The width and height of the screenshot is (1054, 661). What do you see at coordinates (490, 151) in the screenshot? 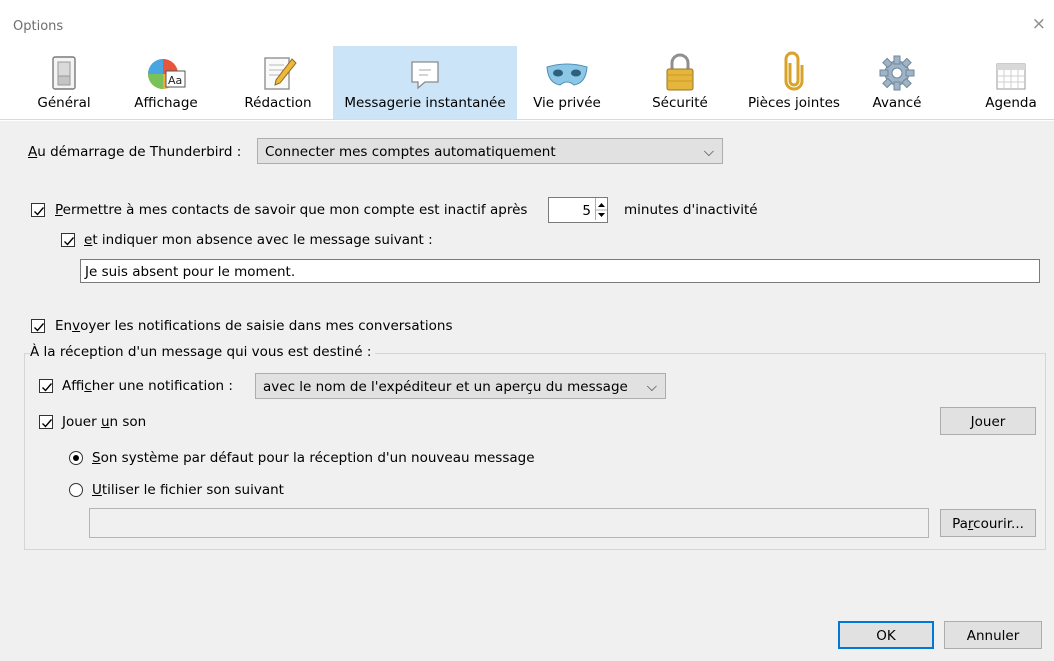
I see `startup-select: Connecter mes comptes automatiquement ⌵` at bounding box center [490, 151].